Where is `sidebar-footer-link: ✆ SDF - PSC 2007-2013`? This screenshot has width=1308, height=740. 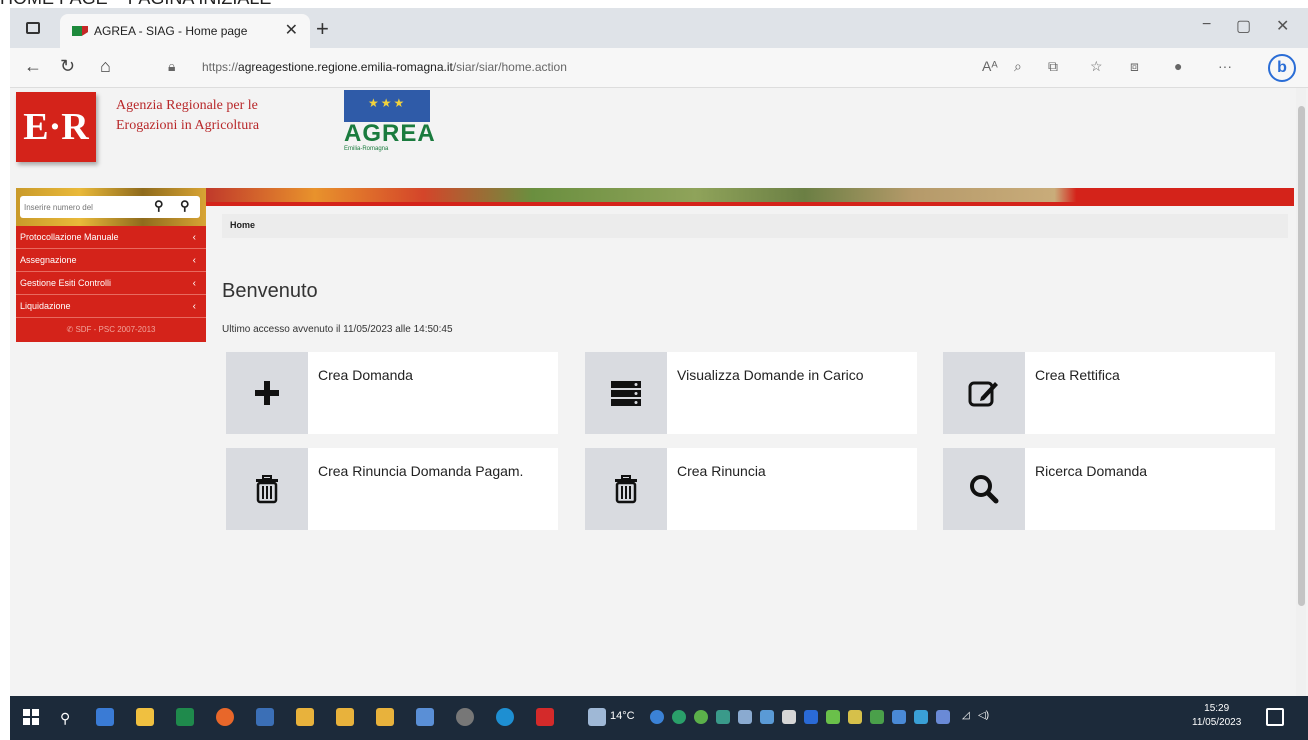
sidebar-footer-link: ✆ SDF - PSC 2007-2013 is located at coordinates (111, 330).